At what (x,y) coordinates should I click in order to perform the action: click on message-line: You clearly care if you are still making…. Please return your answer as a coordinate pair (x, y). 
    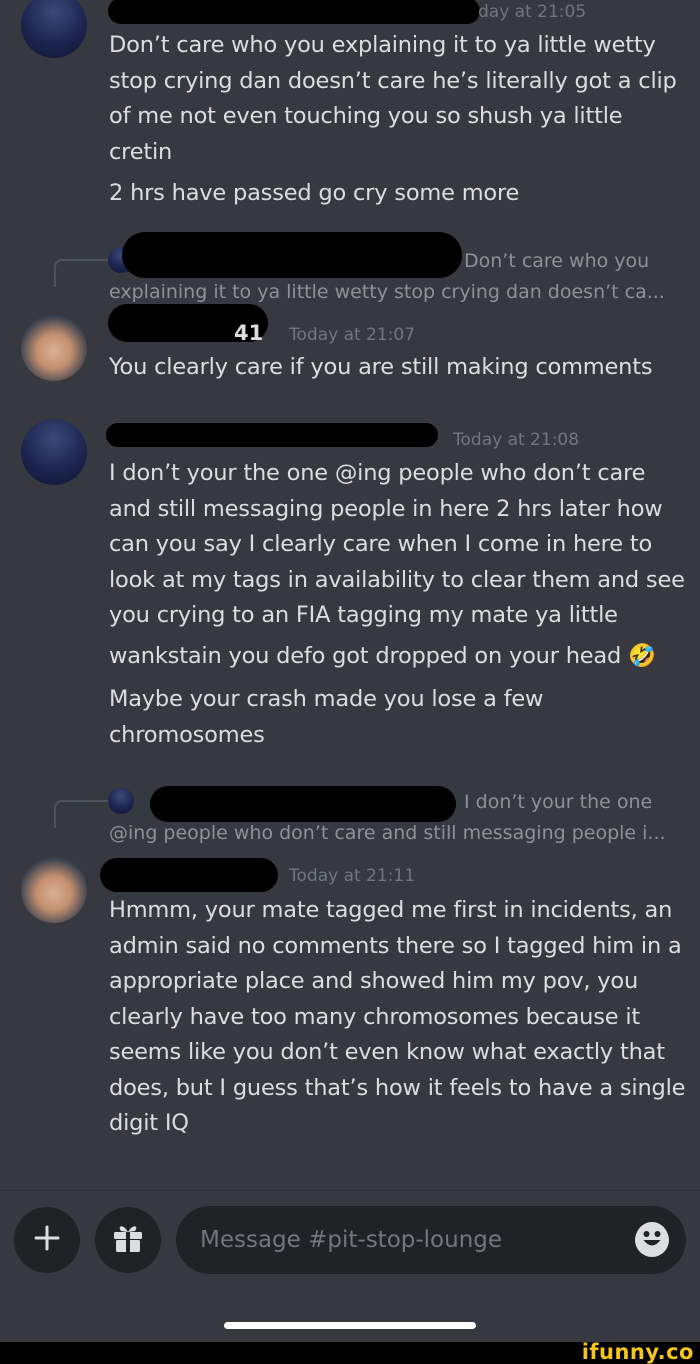
    Looking at the image, I should click on (381, 367).